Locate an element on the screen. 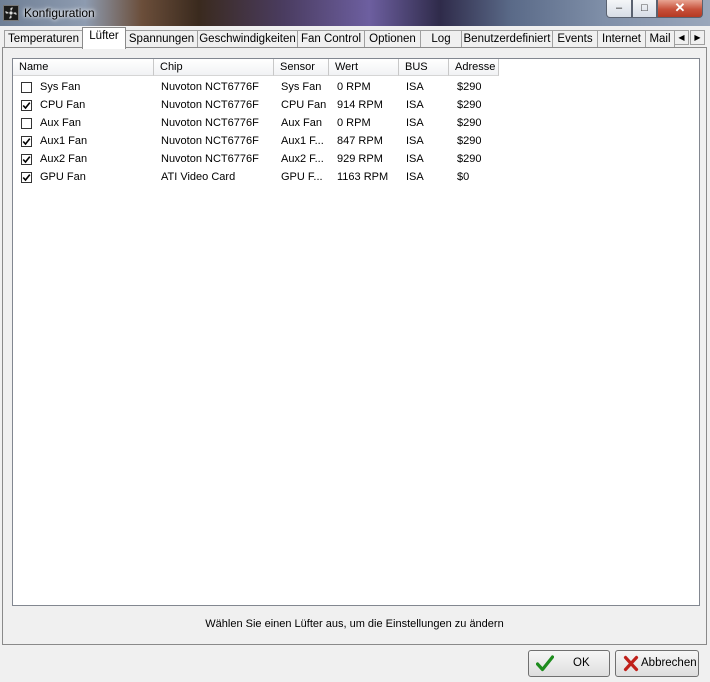 Image resolution: width=710 pixels, height=682 pixels. cell-chip: ATI Video Card is located at coordinates (198, 177).